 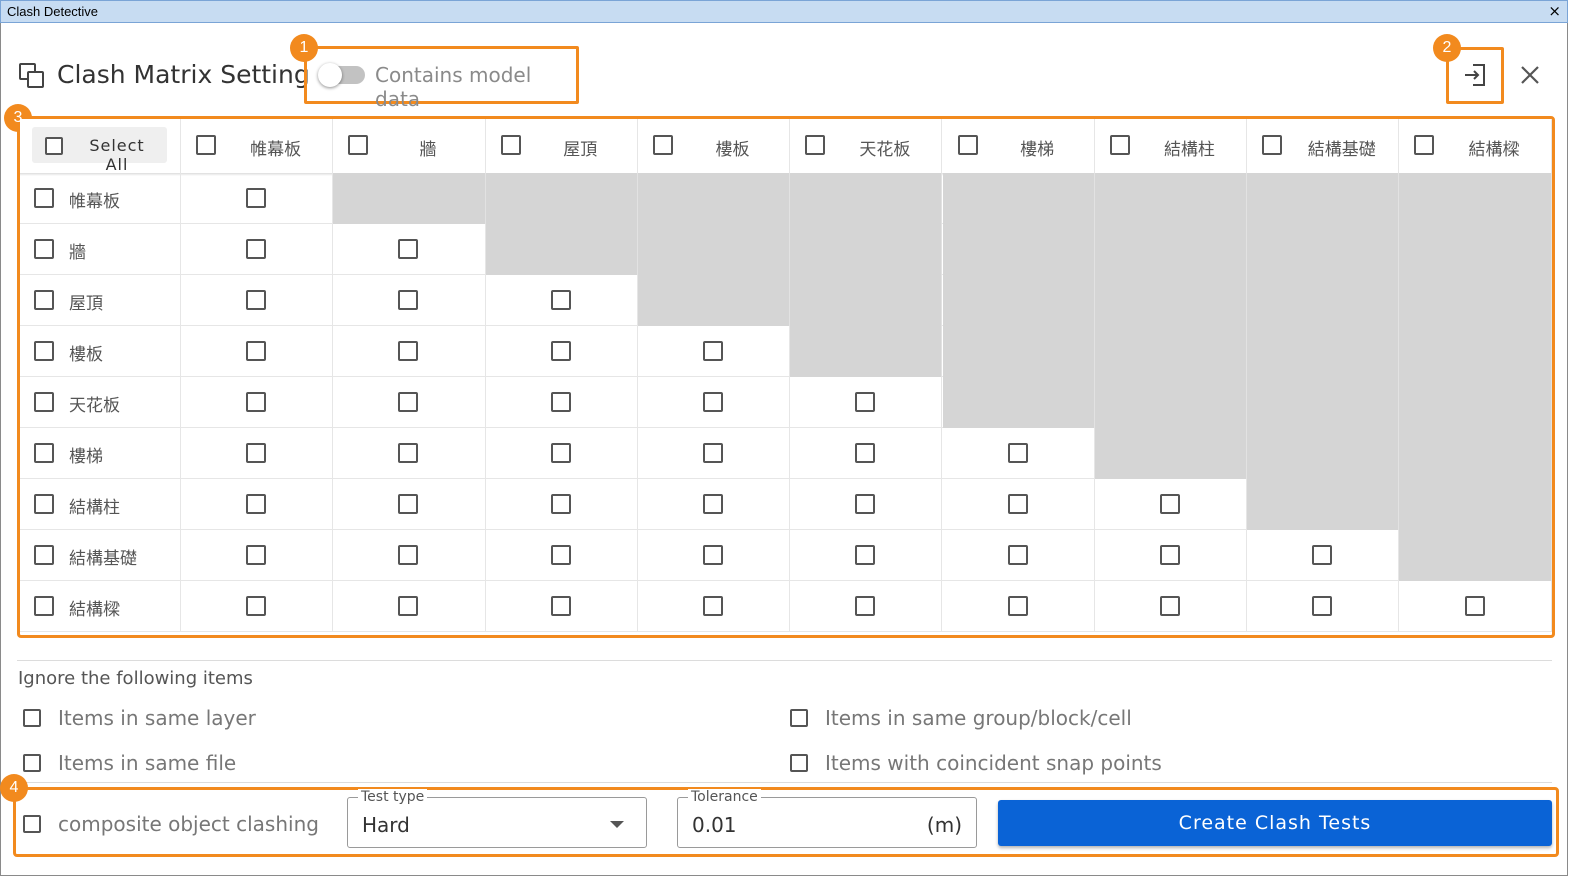 I want to click on close-icon, so click(x=1530, y=75).